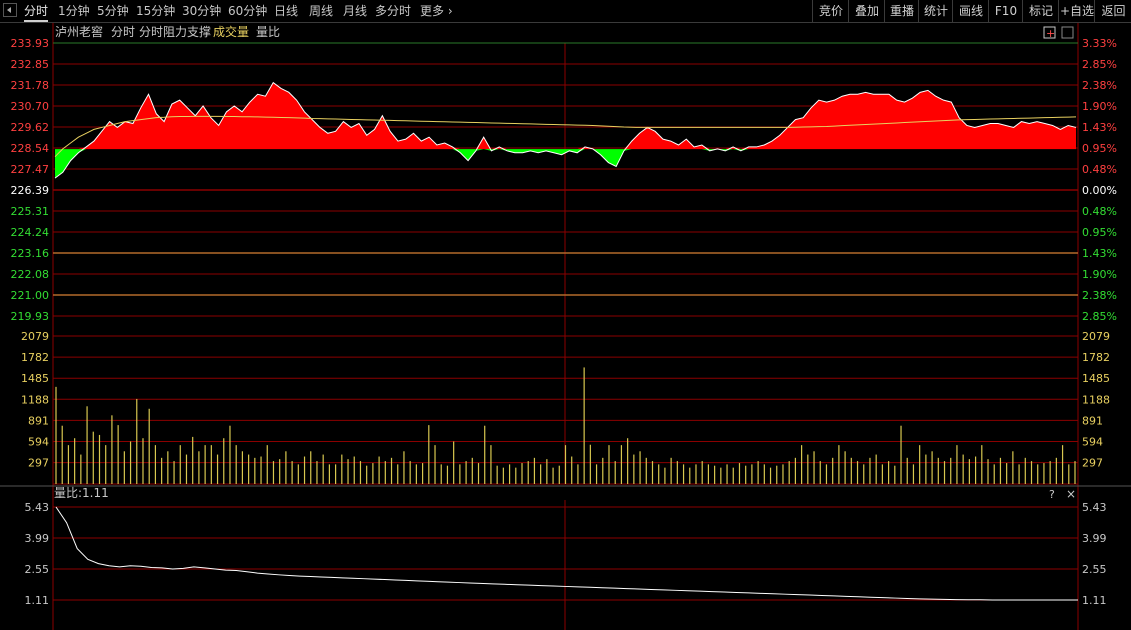 The image size is (1131, 630). What do you see at coordinates (1099, 190) in the screenshot?
I see `pct-tick-7: 0.00%` at bounding box center [1099, 190].